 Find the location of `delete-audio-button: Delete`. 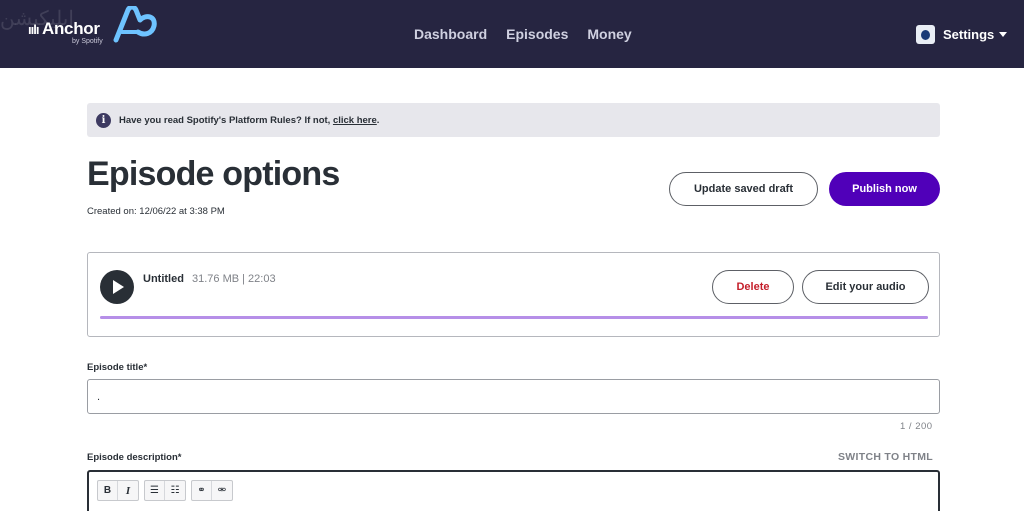

delete-audio-button: Delete is located at coordinates (753, 287).